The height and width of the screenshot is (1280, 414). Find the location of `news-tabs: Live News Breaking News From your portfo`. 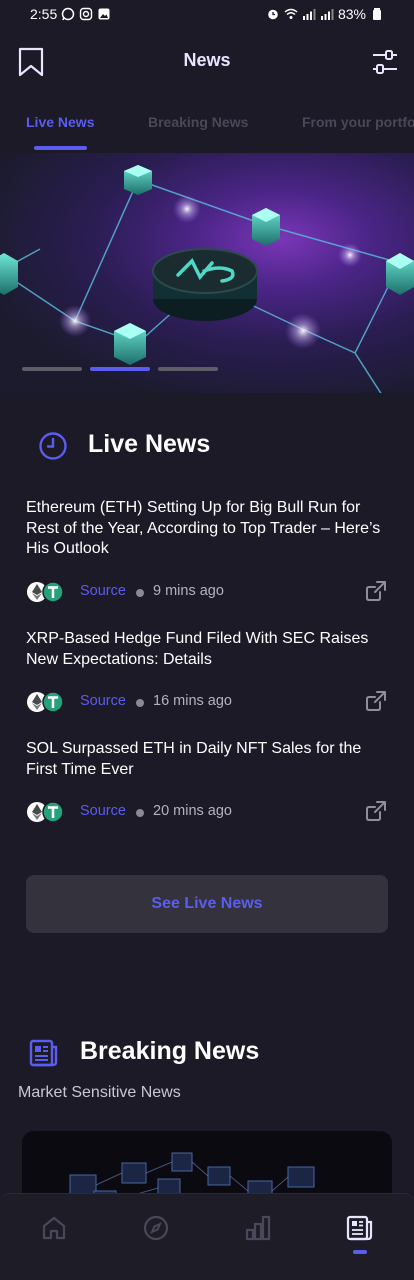

news-tabs: Live News Breaking News From your portfo is located at coordinates (207, 131).